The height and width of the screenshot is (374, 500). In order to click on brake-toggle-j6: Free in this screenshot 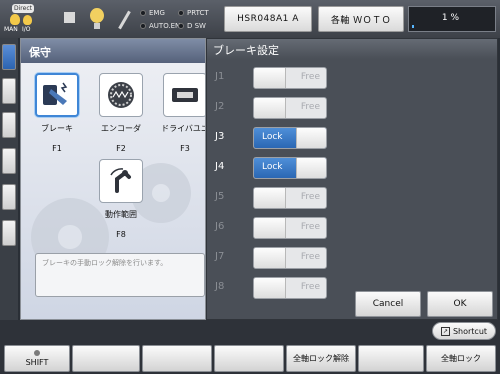, I will do `click(290, 228)`.